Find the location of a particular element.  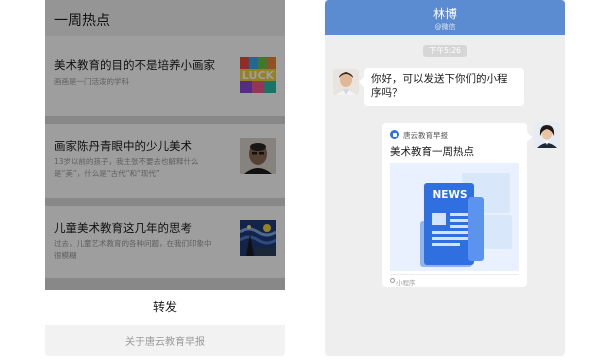

mini-program-card: 唐云教育早报 美术教育一周热点 NEWS 小程序 is located at coordinates (457, 205).